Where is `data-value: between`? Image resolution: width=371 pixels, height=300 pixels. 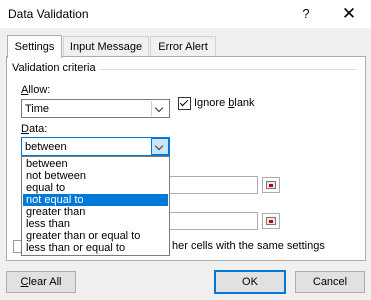
data-value: between is located at coordinates (46, 147).